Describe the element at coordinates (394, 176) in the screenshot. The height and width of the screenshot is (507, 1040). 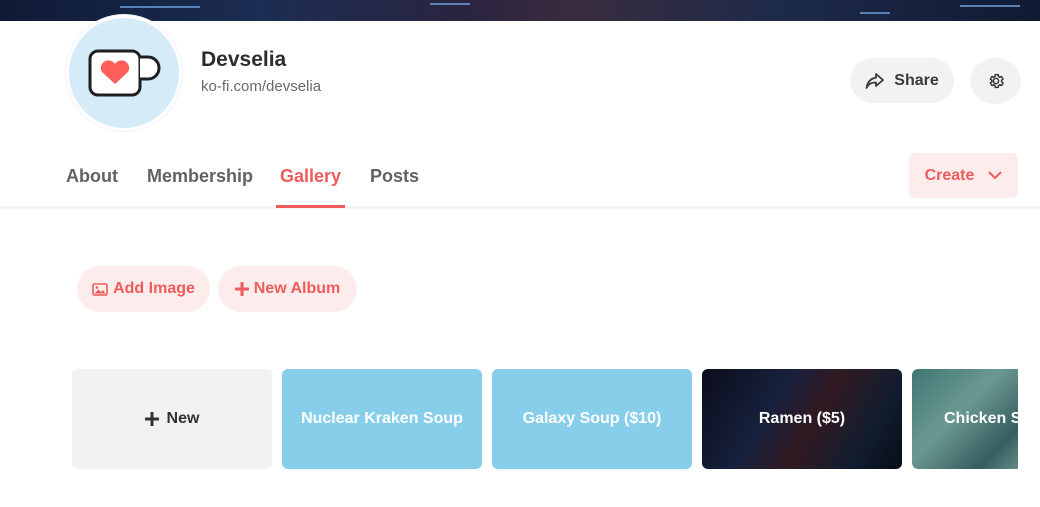
I see `tab-posts: Posts` at that location.